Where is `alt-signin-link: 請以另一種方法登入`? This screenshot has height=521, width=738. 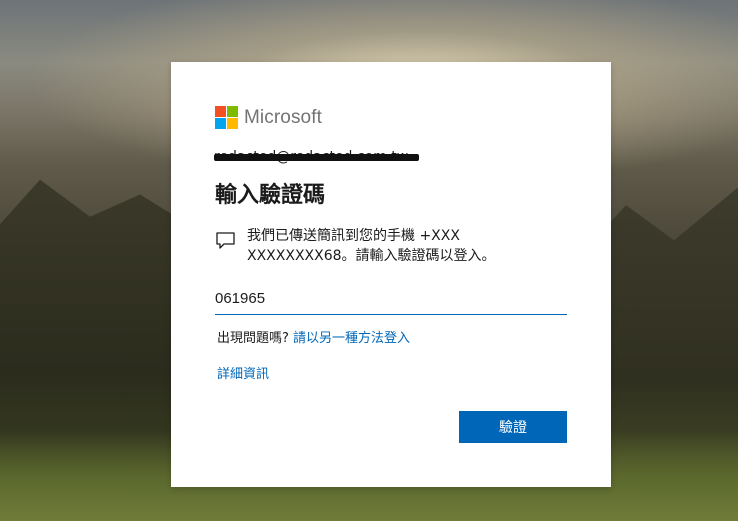
alt-signin-link: 請以另一種方法登入 is located at coordinates (351, 338).